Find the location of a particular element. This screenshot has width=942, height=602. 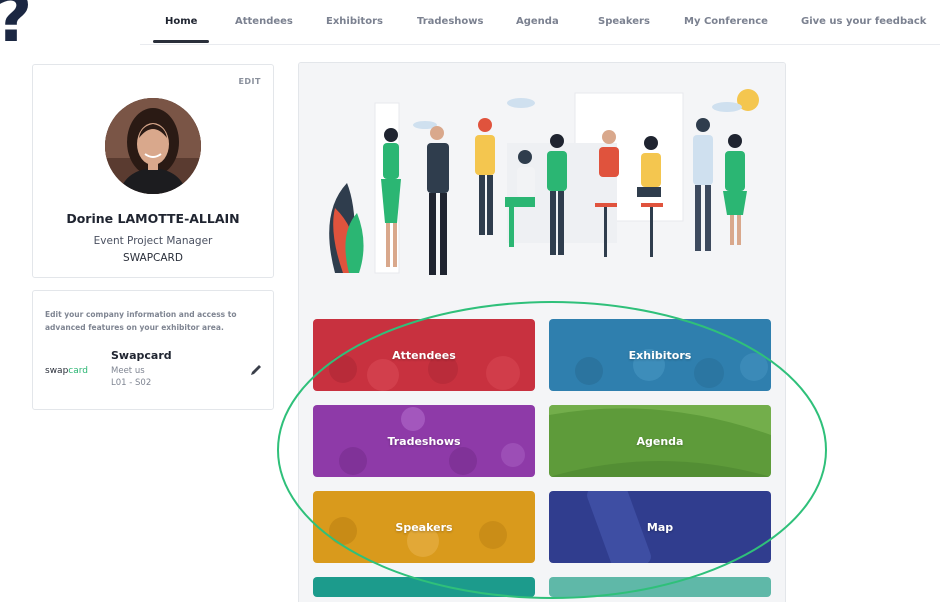

tile-map-label: Map is located at coordinates (660, 527).